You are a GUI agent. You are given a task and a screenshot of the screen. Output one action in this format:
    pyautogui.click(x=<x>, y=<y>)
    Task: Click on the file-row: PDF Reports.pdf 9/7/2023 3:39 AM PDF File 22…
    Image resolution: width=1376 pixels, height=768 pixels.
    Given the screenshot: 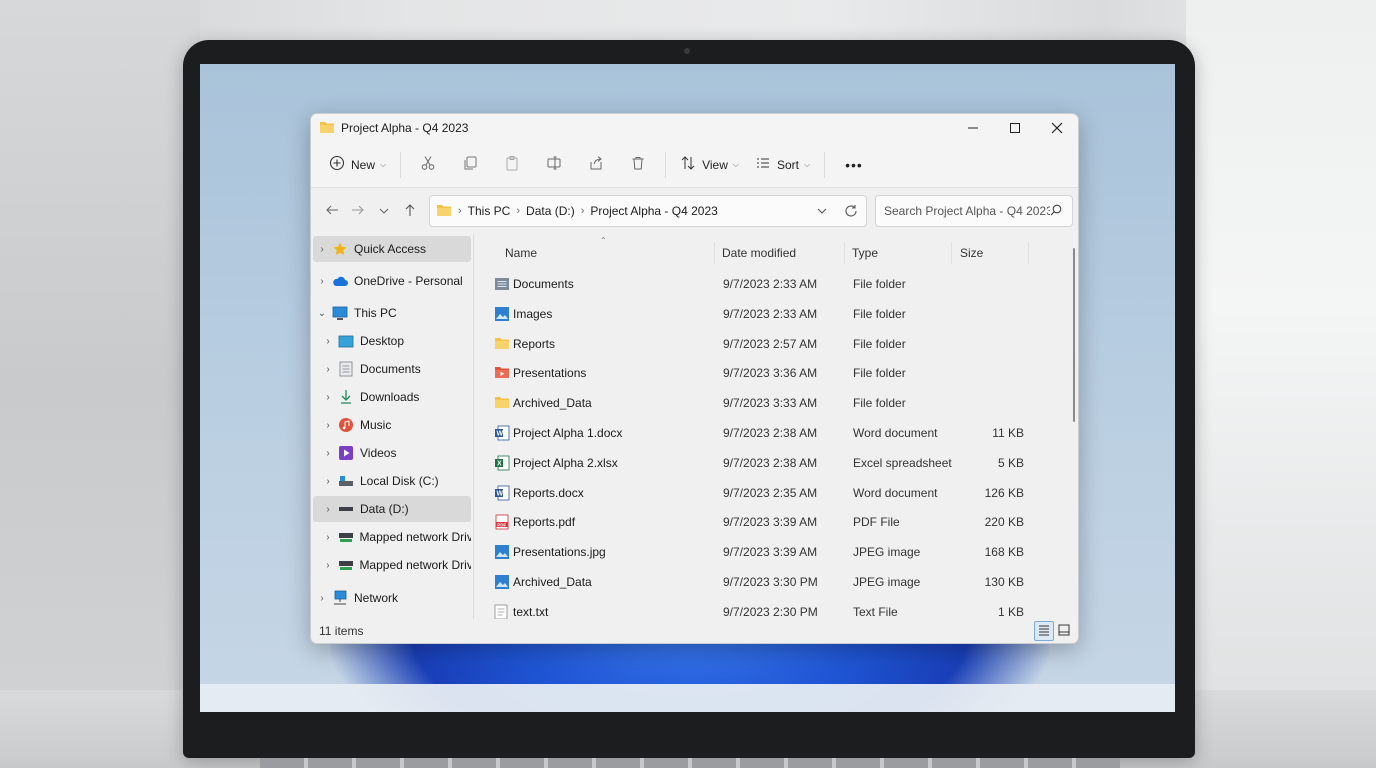 What is the action you would take?
    pyautogui.click(x=759, y=522)
    